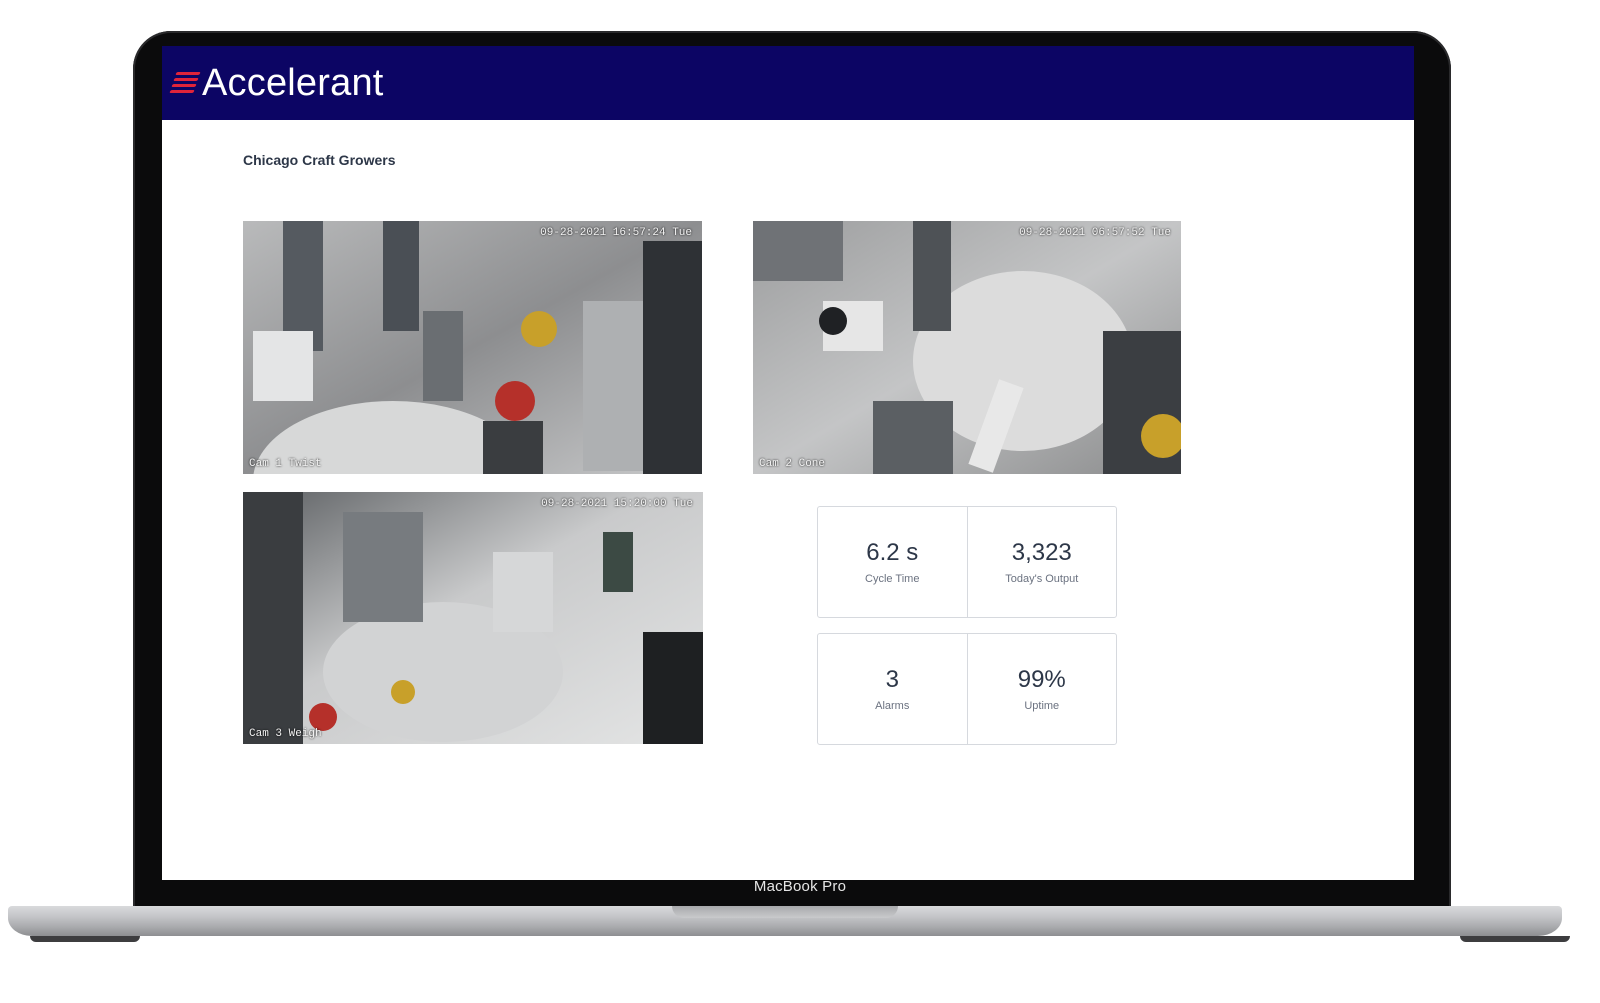  I want to click on stat-label: Cycle Time, so click(892, 579).